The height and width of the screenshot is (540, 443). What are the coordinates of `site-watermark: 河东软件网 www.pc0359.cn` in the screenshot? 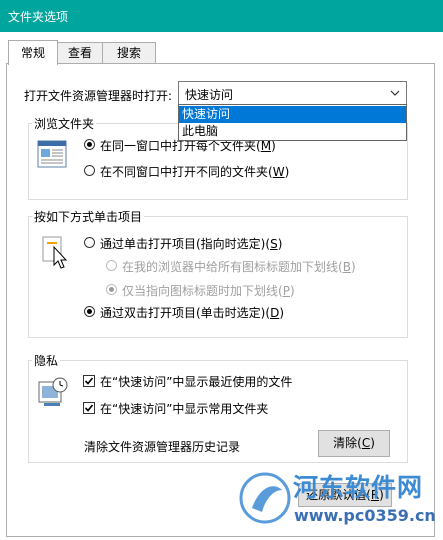 It's located at (338, 501).